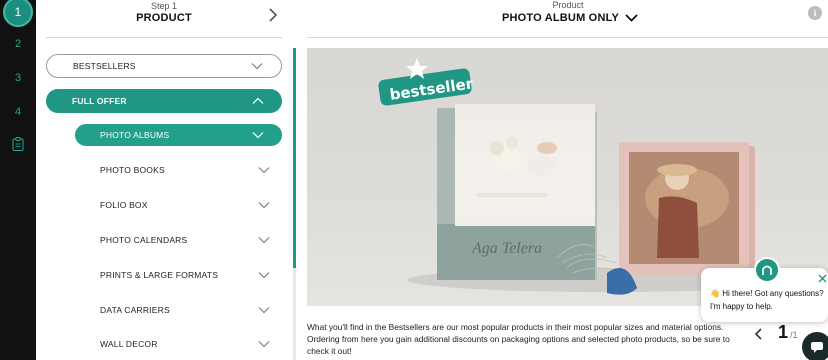  Describe the element at coordinates (426, 82) in the screenshot. I see `bestseller-badge: bestseller` at that location.